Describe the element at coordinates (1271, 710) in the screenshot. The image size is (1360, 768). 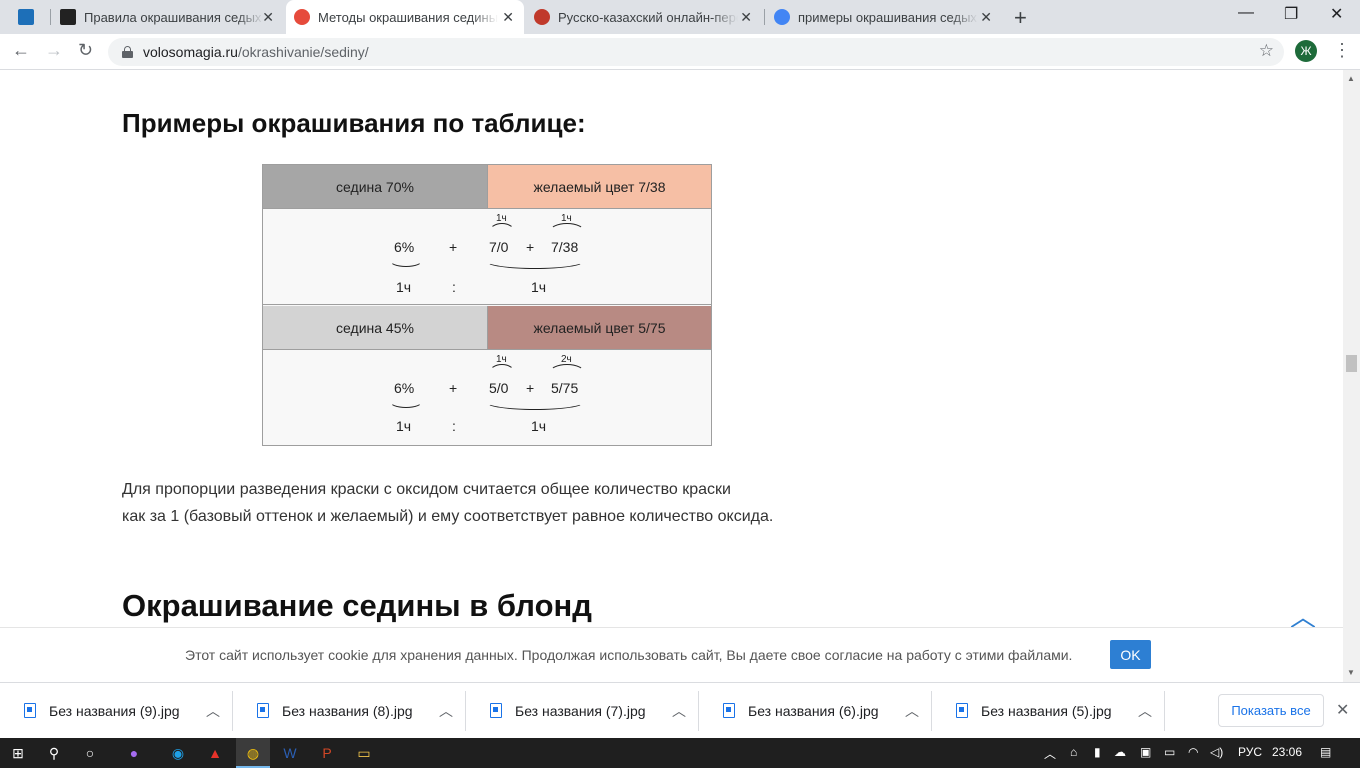
I see `show-all-downloads-button: Показать все` at that location.